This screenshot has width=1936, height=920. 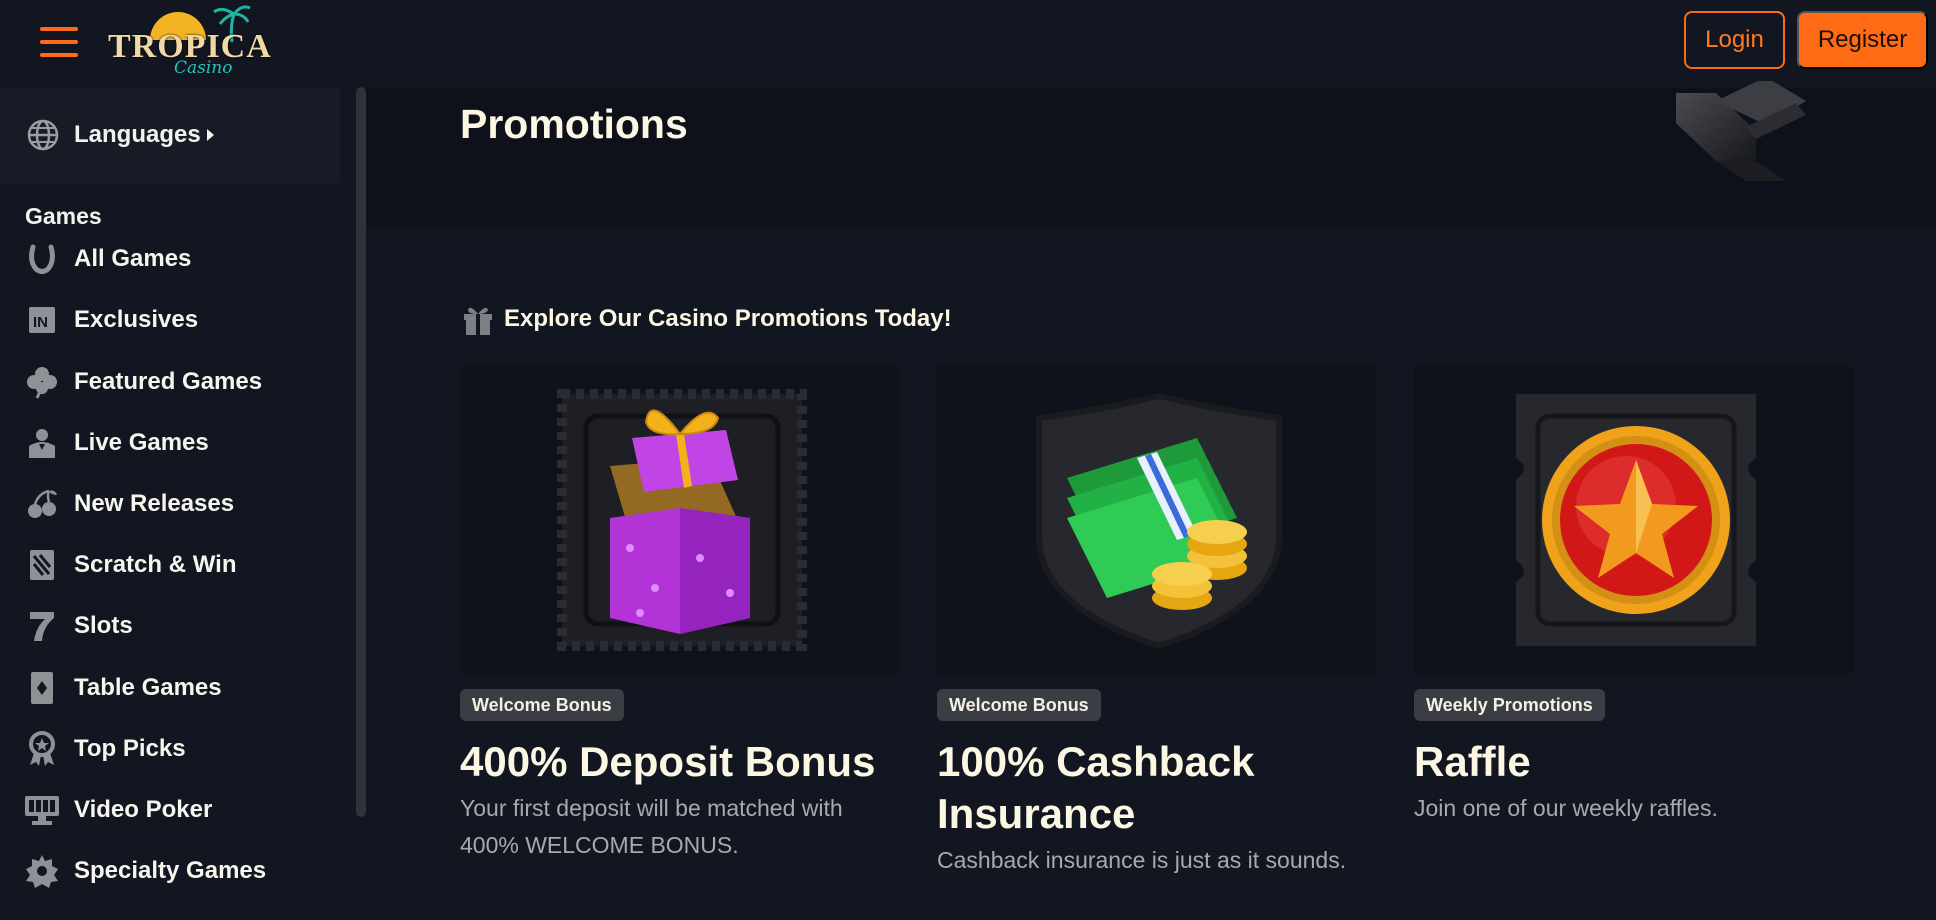 I want to click on sidebar-item-label: All Games, so click(x=133, y=258).